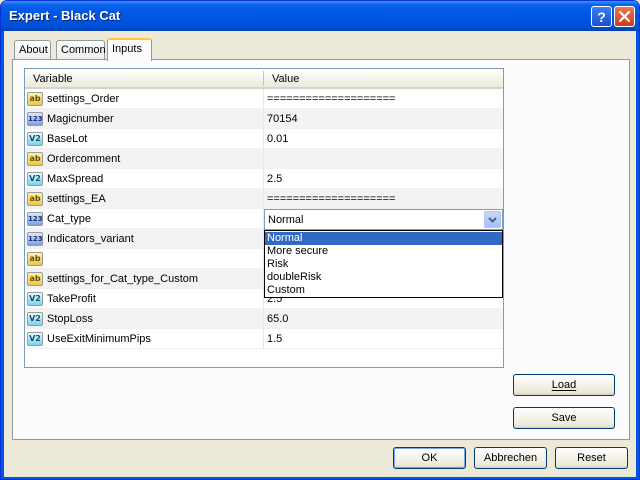 This screenshot has height=480, width=640. Describe the element at coordinates (127, 49) in the screenshot. I see `tab-inputs-label: Inputs` at that location.